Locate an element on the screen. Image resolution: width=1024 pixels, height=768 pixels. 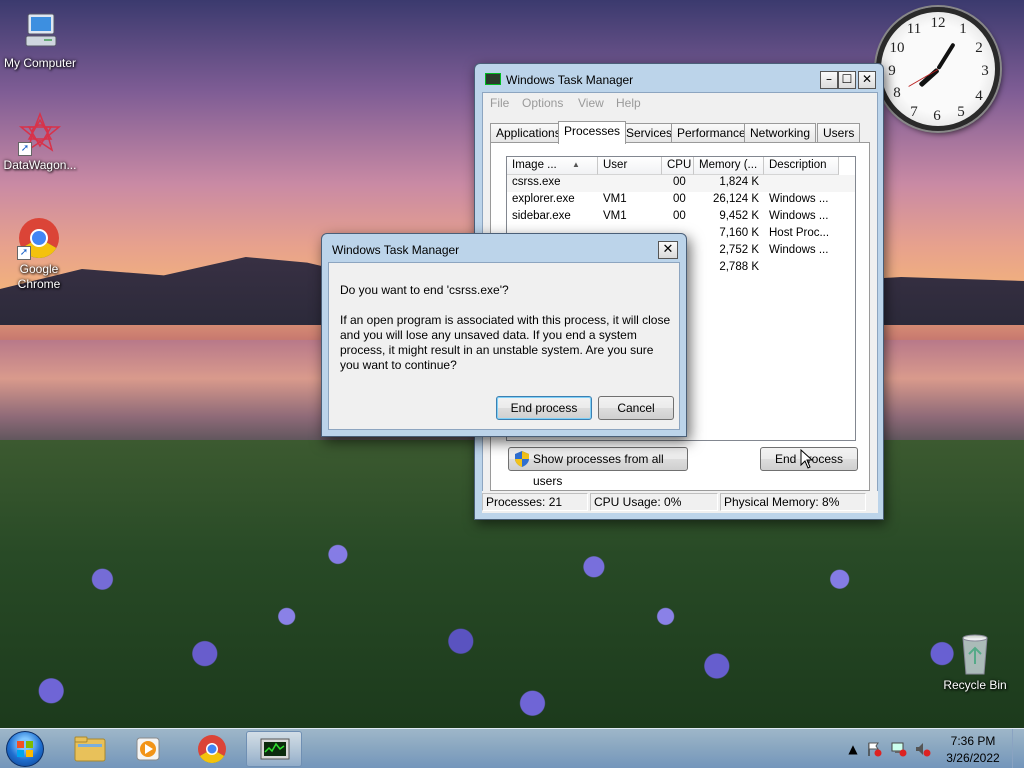
chrome-icon is located at coordinates (212, 749).